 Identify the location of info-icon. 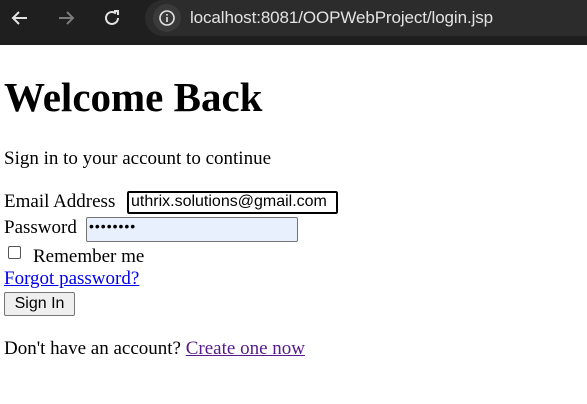
(167, 18).